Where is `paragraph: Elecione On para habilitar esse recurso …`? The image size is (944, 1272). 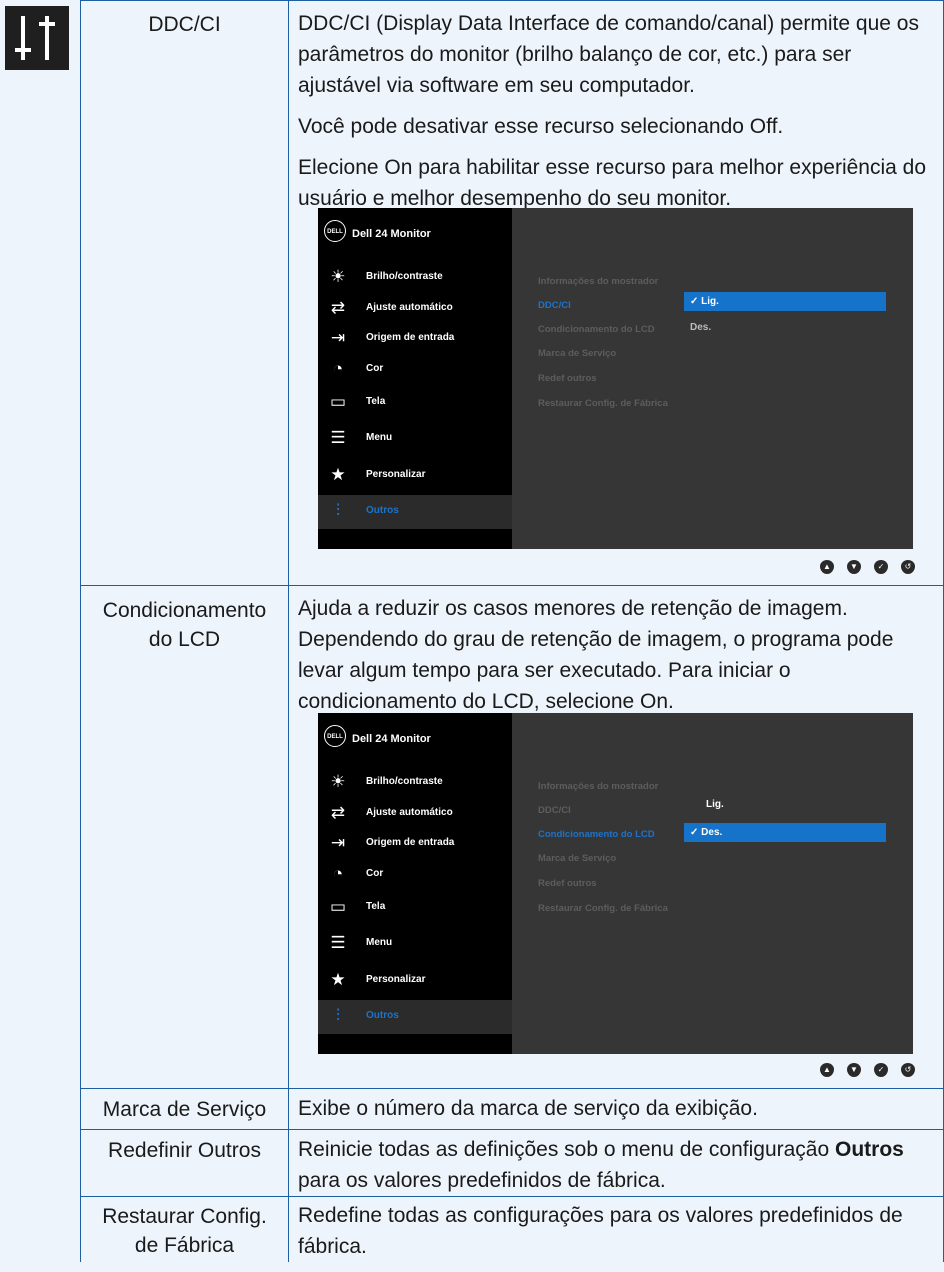
paragraph: Elecione On para habilitar esse recurso … is located at coordinates (612, 183).